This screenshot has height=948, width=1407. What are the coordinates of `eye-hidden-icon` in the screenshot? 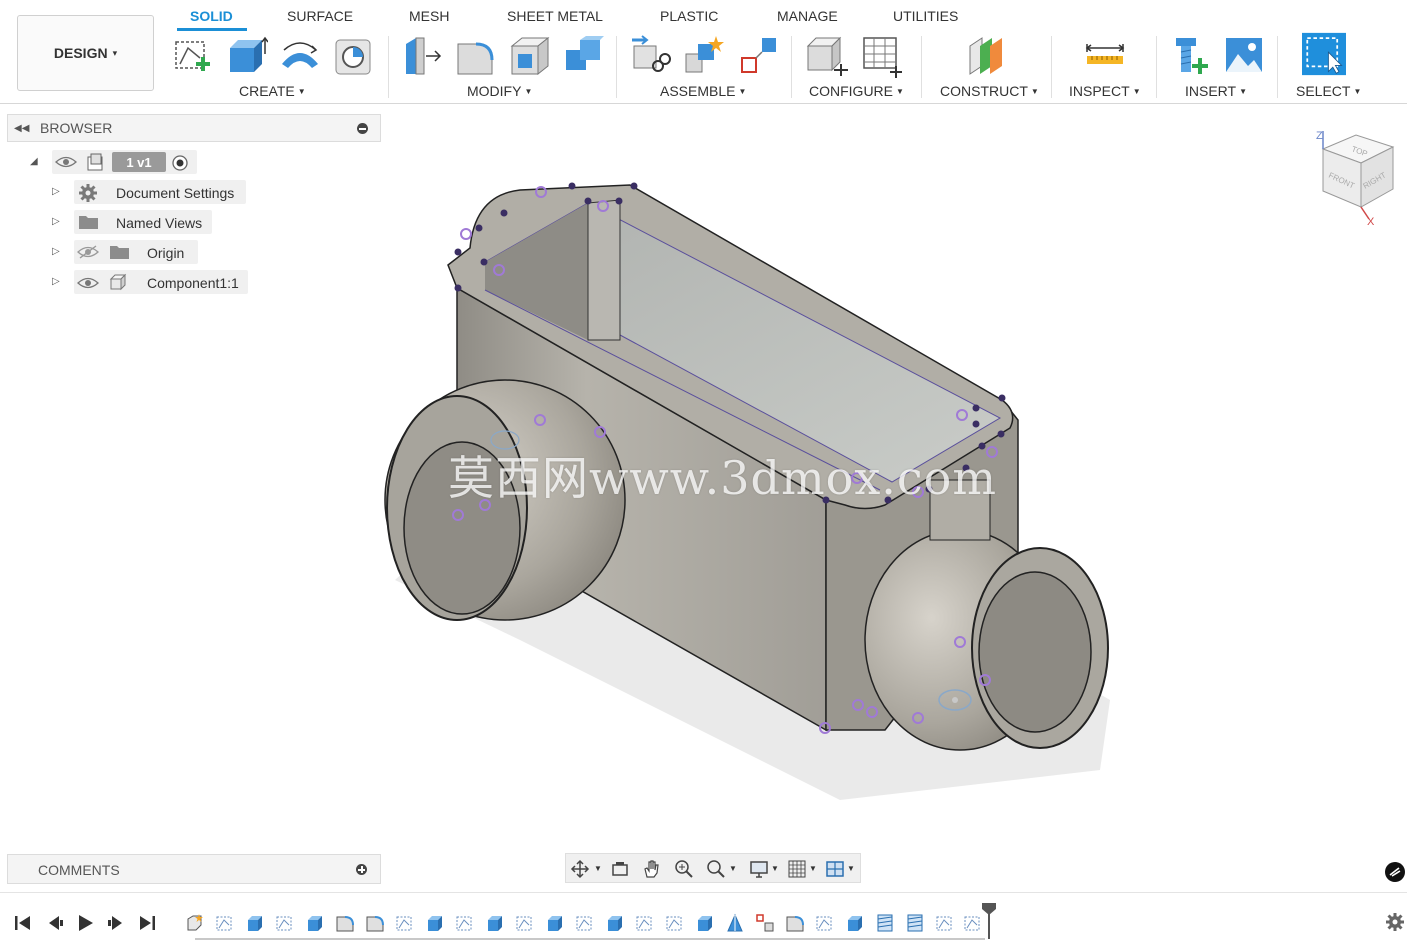 It's located at (88, 252).